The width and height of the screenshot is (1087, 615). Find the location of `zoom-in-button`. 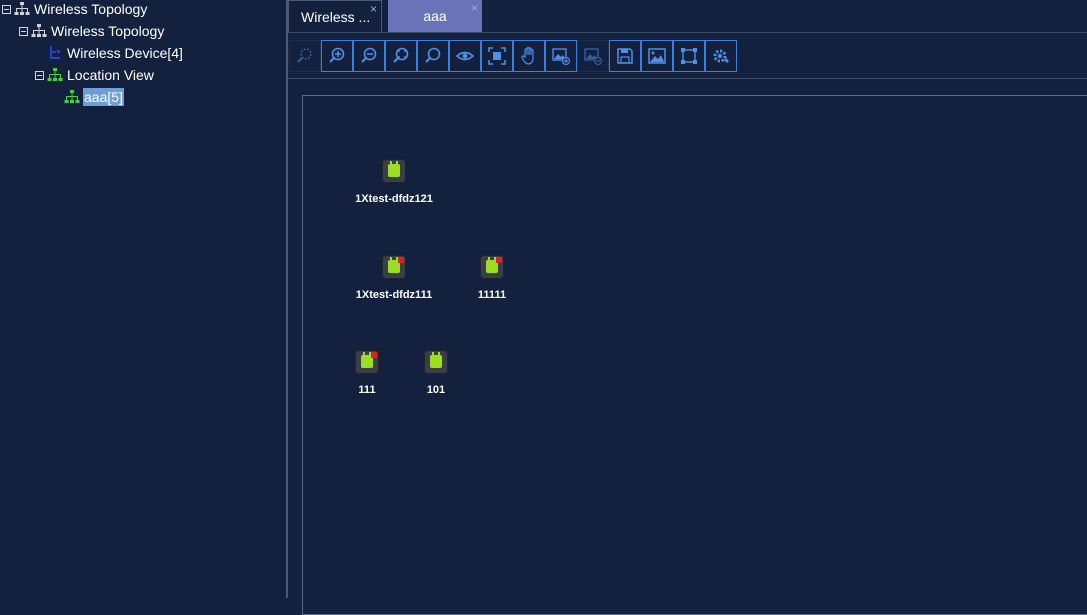

zoom-in-button is located at coordinates (337, 56).